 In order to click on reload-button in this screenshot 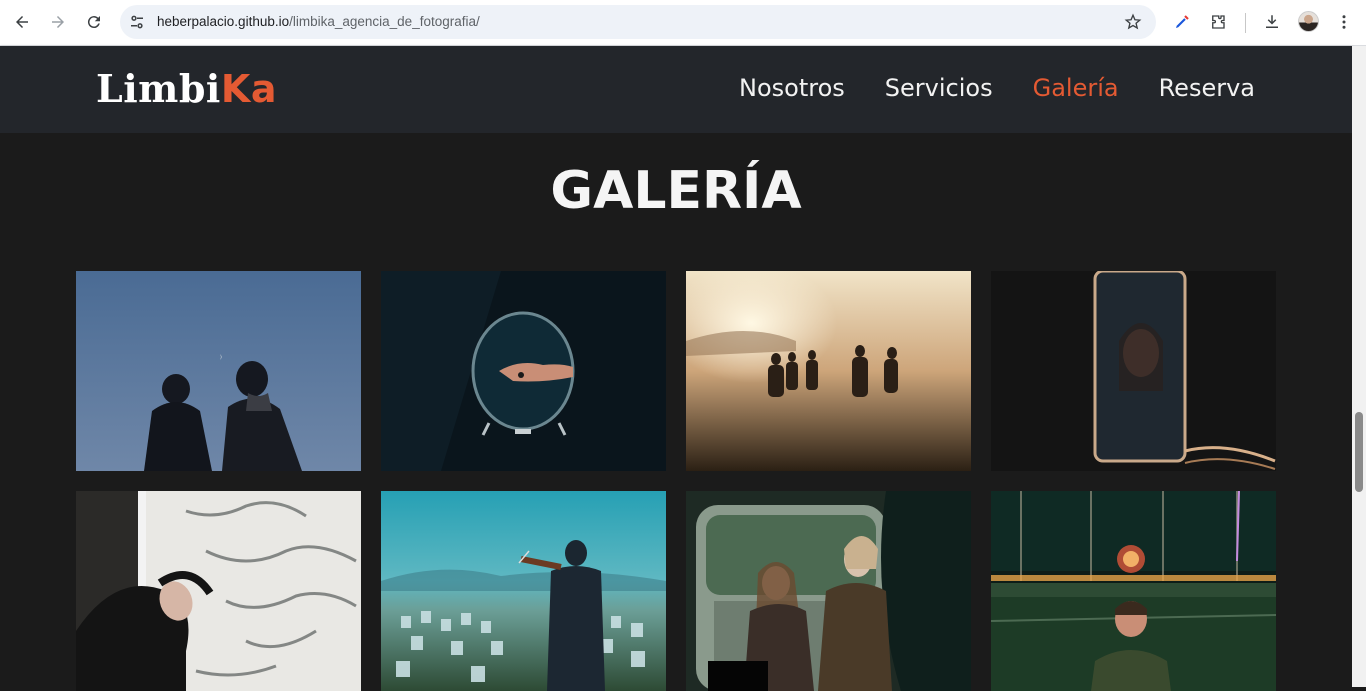, I will do `click(94, 22)`.